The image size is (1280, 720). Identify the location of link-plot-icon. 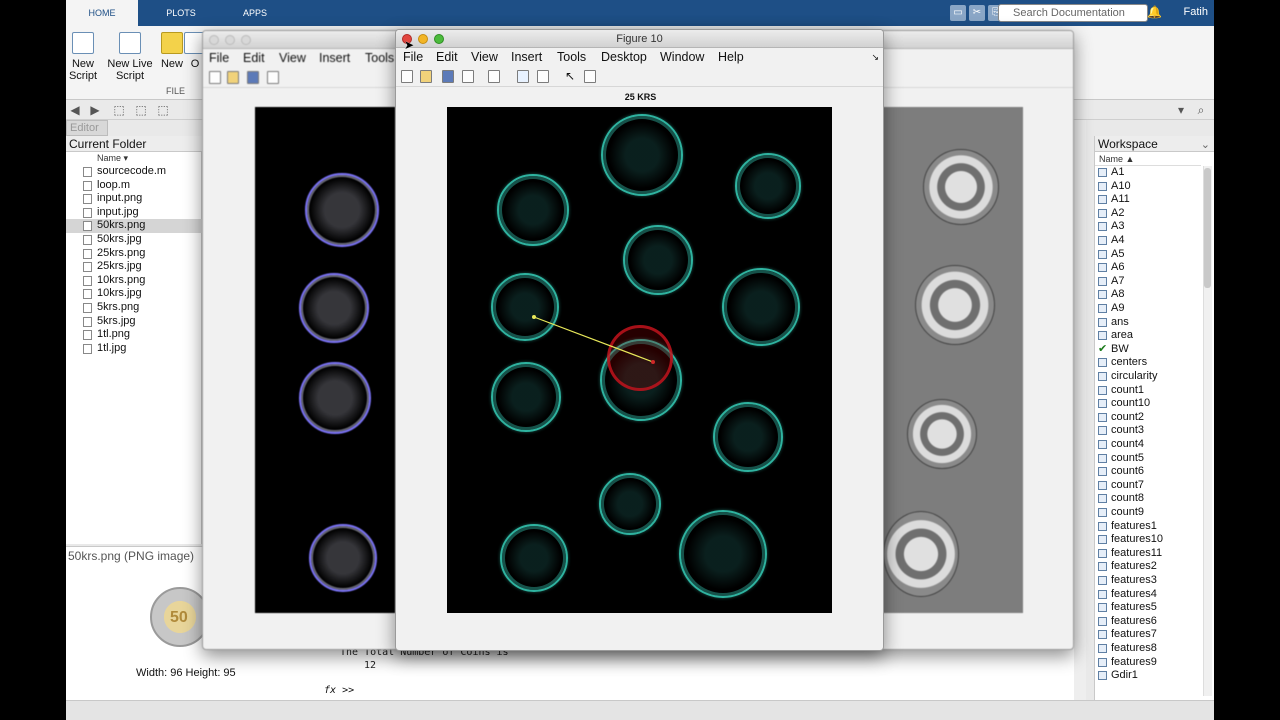
(523, 76).